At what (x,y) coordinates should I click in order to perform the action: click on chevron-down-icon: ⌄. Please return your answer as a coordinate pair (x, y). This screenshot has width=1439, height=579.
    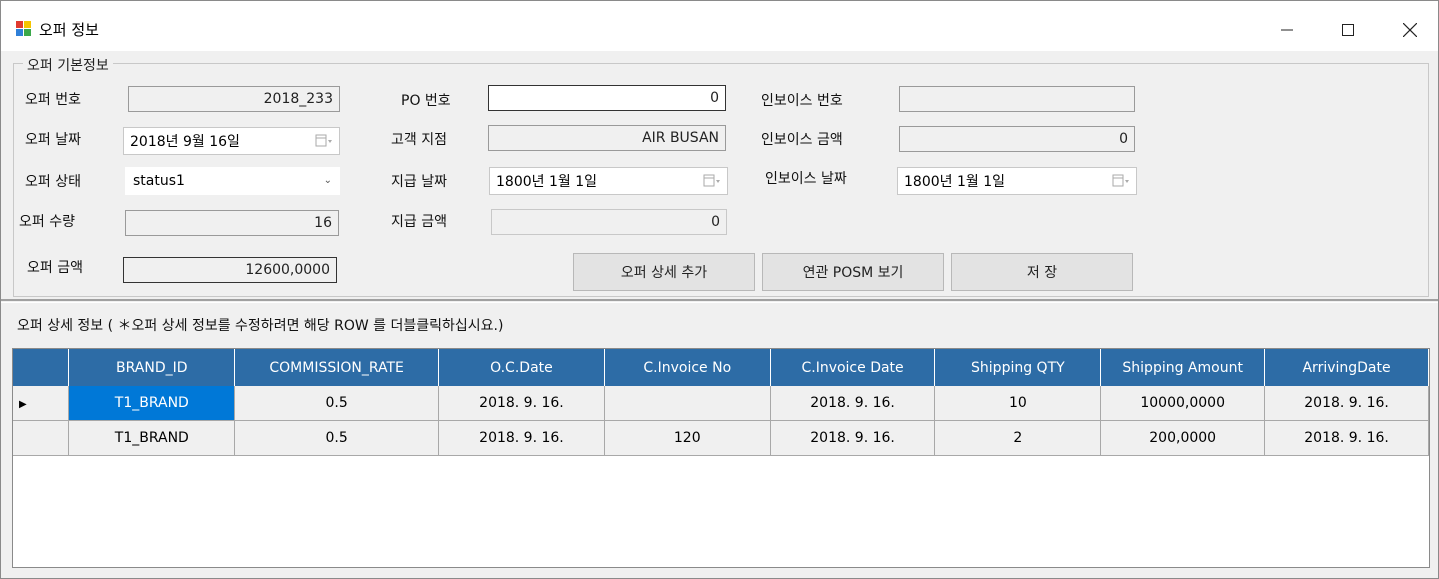
    Looking at the image, I should click on (327, 180).